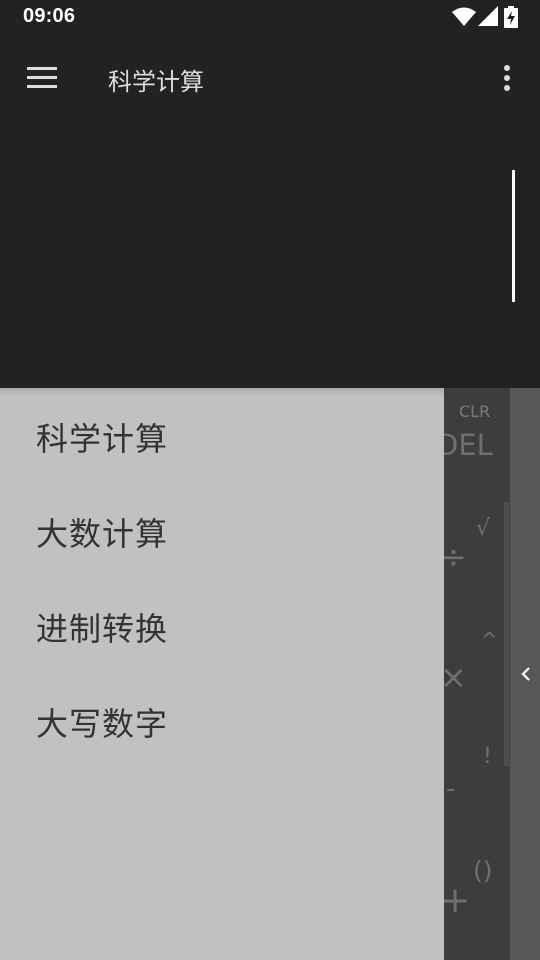 This screenshot has height=960, width=540. Describe the element at coordinates (488, 16) in the screenshot. I see `cellular-signal-icon` at that location.